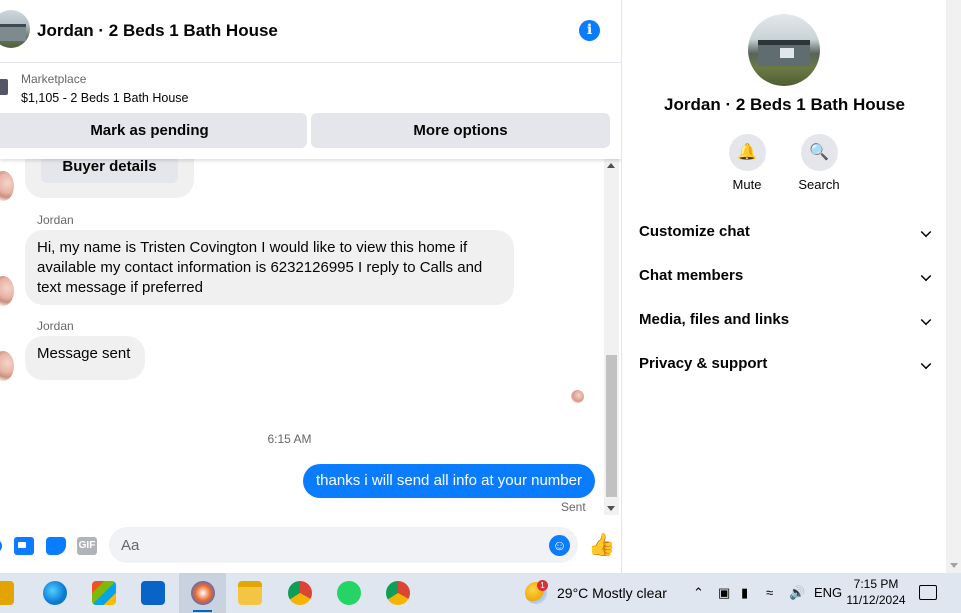 The image size is (961, 613). Describe the element at coordinates (349, 593) in the screenshot. I see `whatsapp-icon` at that location.